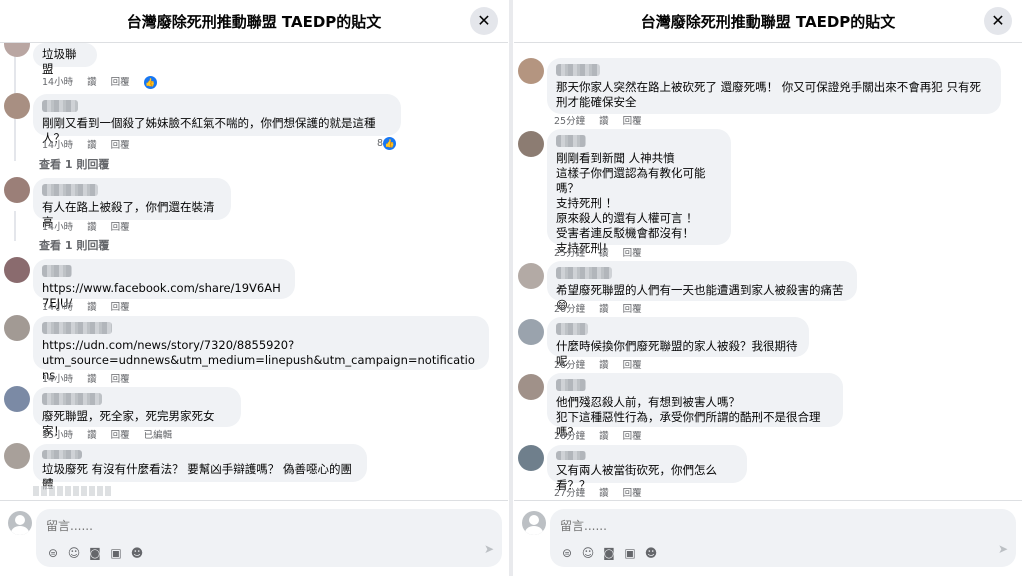 The height and width of the screenshot is (576, 1024). What do you see at coordinates (570, 309) in the screenshot?
I see `comment-time: 26分鐘` at bounding box center [570, 309].